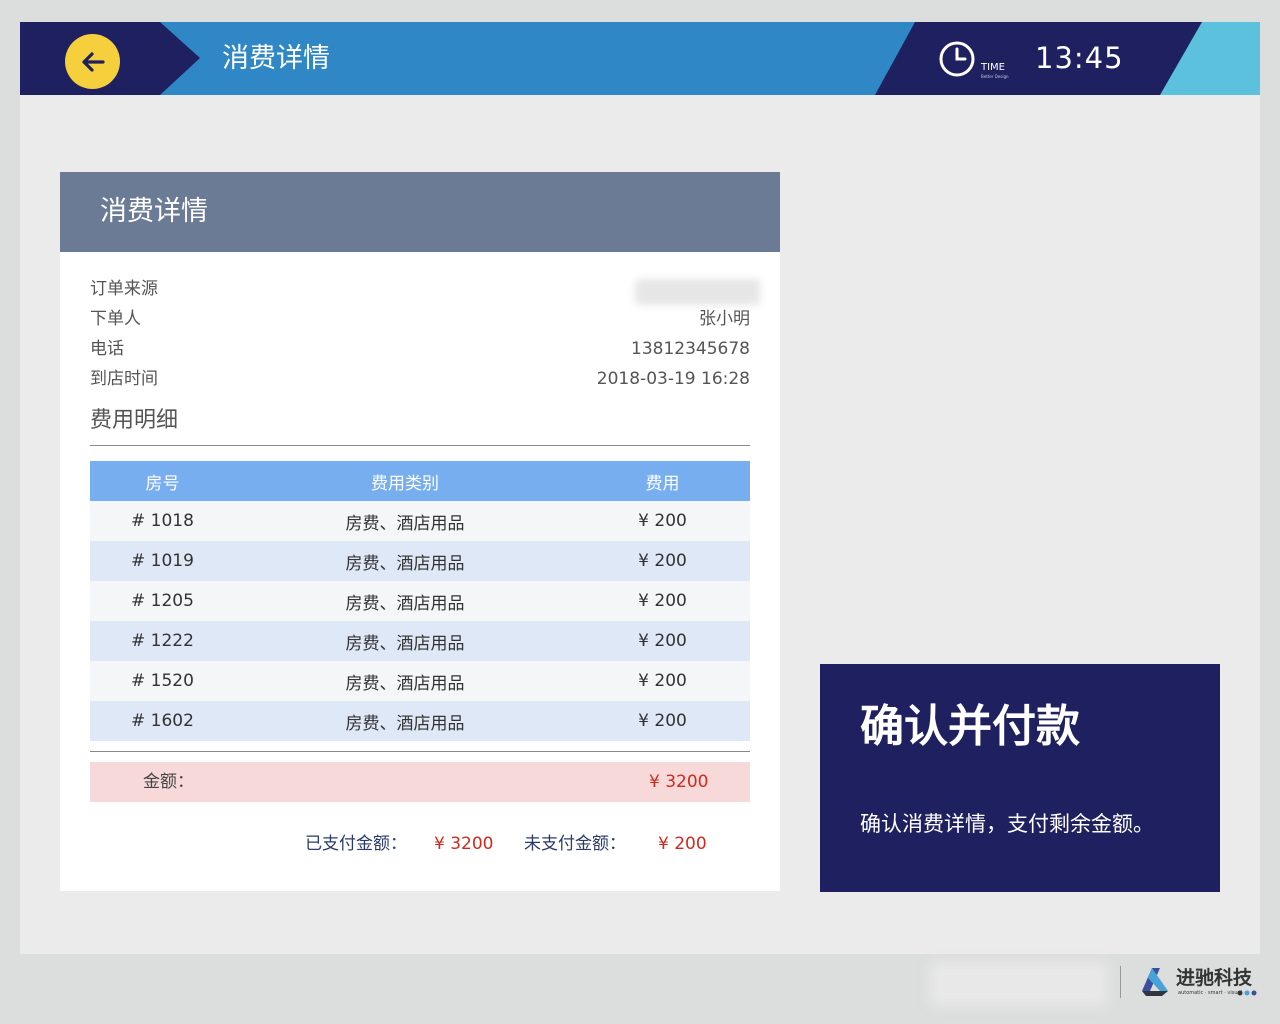  Describe the element at coordinates (679, 782) in the screenshot. I see `total-amount: ¥ 3200` at that location.